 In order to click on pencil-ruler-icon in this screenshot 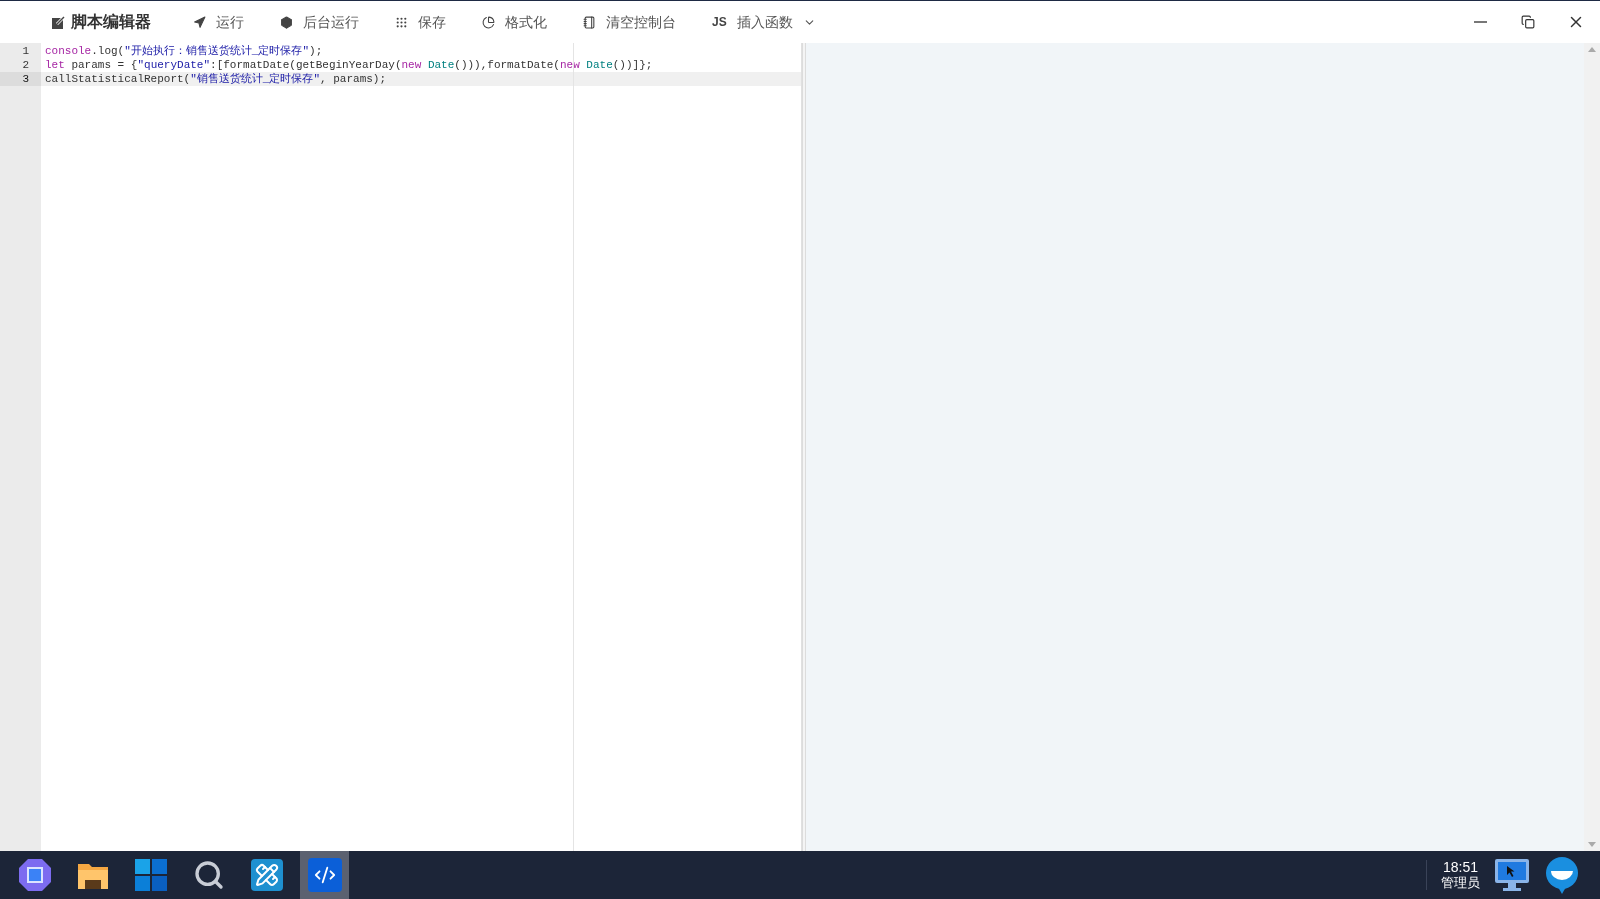, I will do `click(266, 875)`.